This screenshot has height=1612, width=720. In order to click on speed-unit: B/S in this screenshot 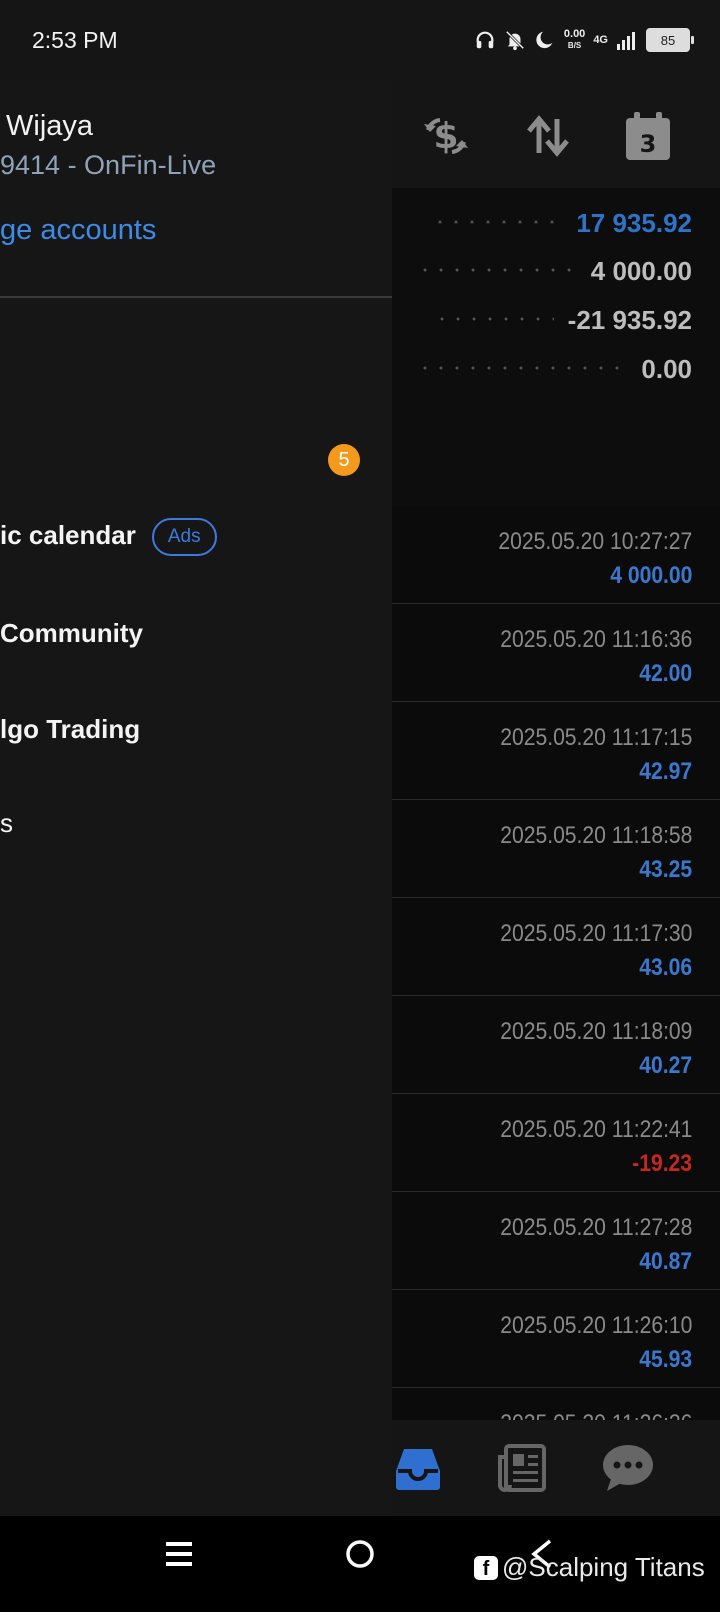, I will do `click(574, 45)`.